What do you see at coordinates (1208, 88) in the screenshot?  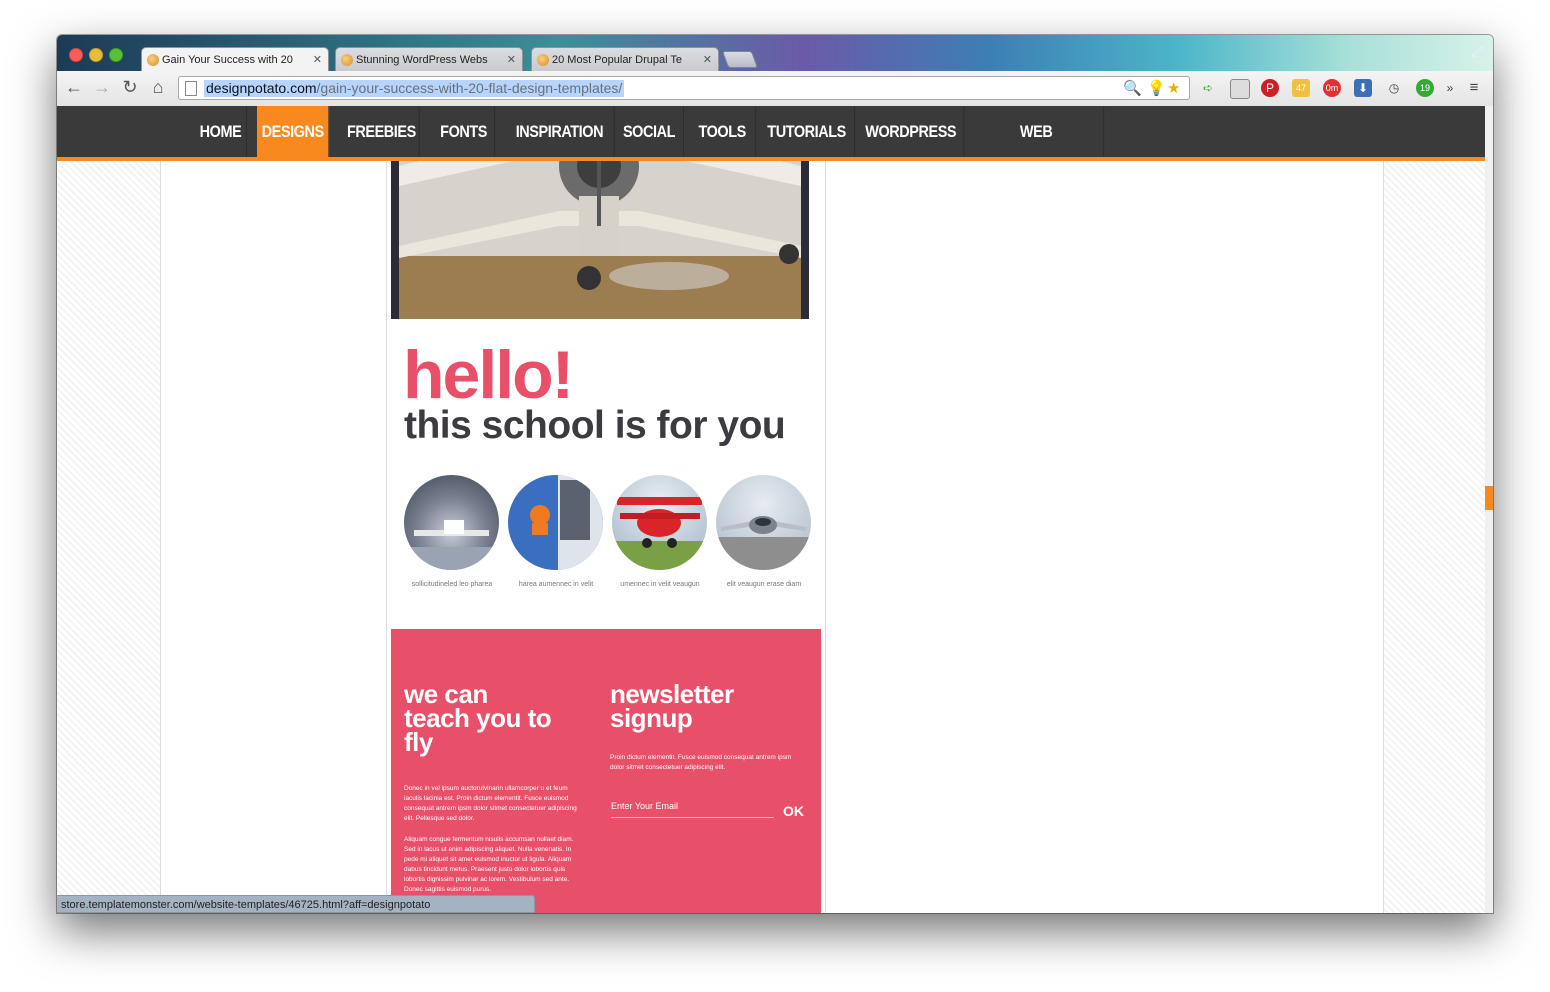 I see `send-extension-icon: ➪` at bounding box center [1208, 88].